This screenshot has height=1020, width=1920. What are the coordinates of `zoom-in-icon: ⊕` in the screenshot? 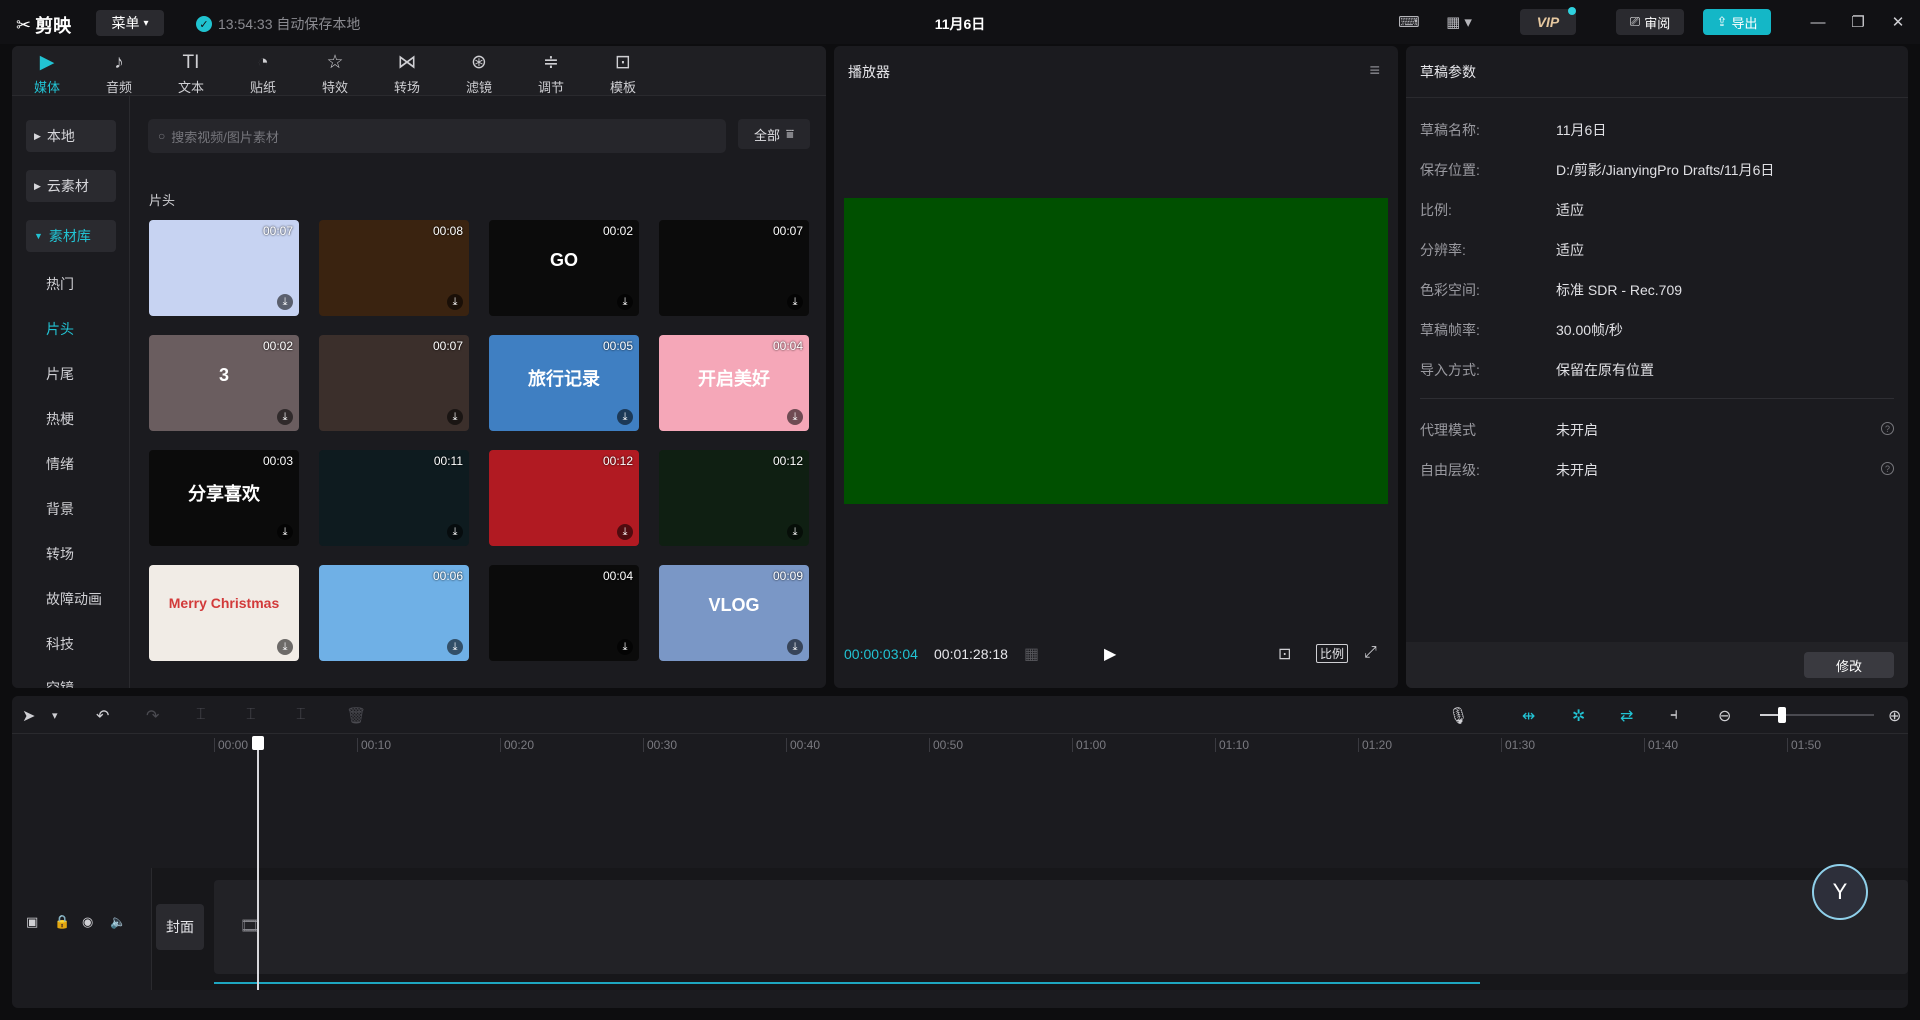 It's located at (1894, 716).